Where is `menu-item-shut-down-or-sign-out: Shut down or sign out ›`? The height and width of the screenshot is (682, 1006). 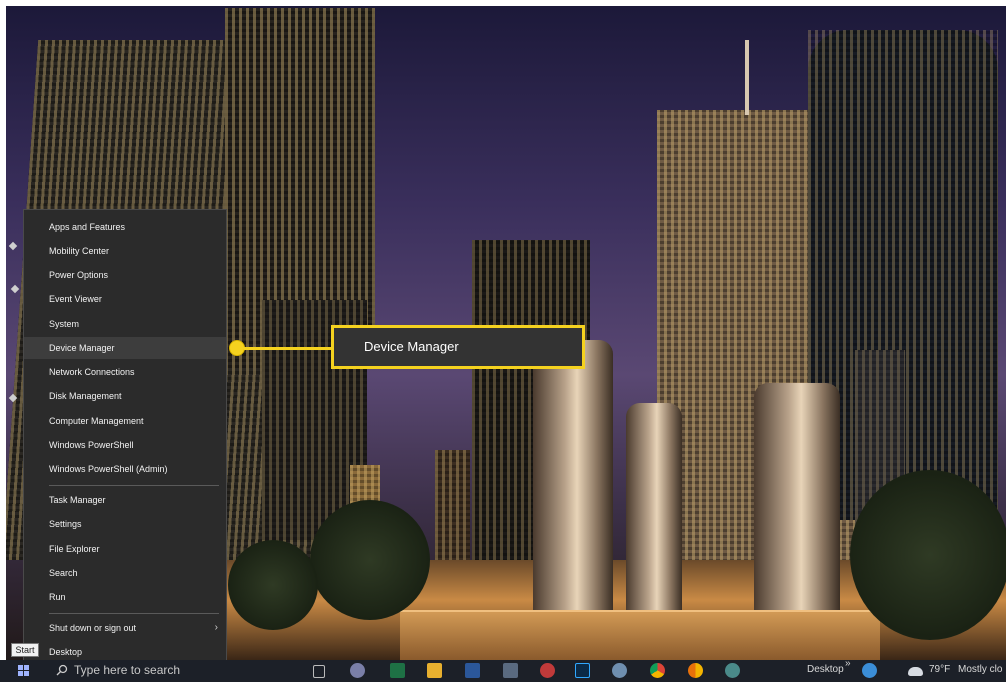 menu-item-shut-down-or-sign-out: Shut down or sign out › is located at coordinates (125, 628).